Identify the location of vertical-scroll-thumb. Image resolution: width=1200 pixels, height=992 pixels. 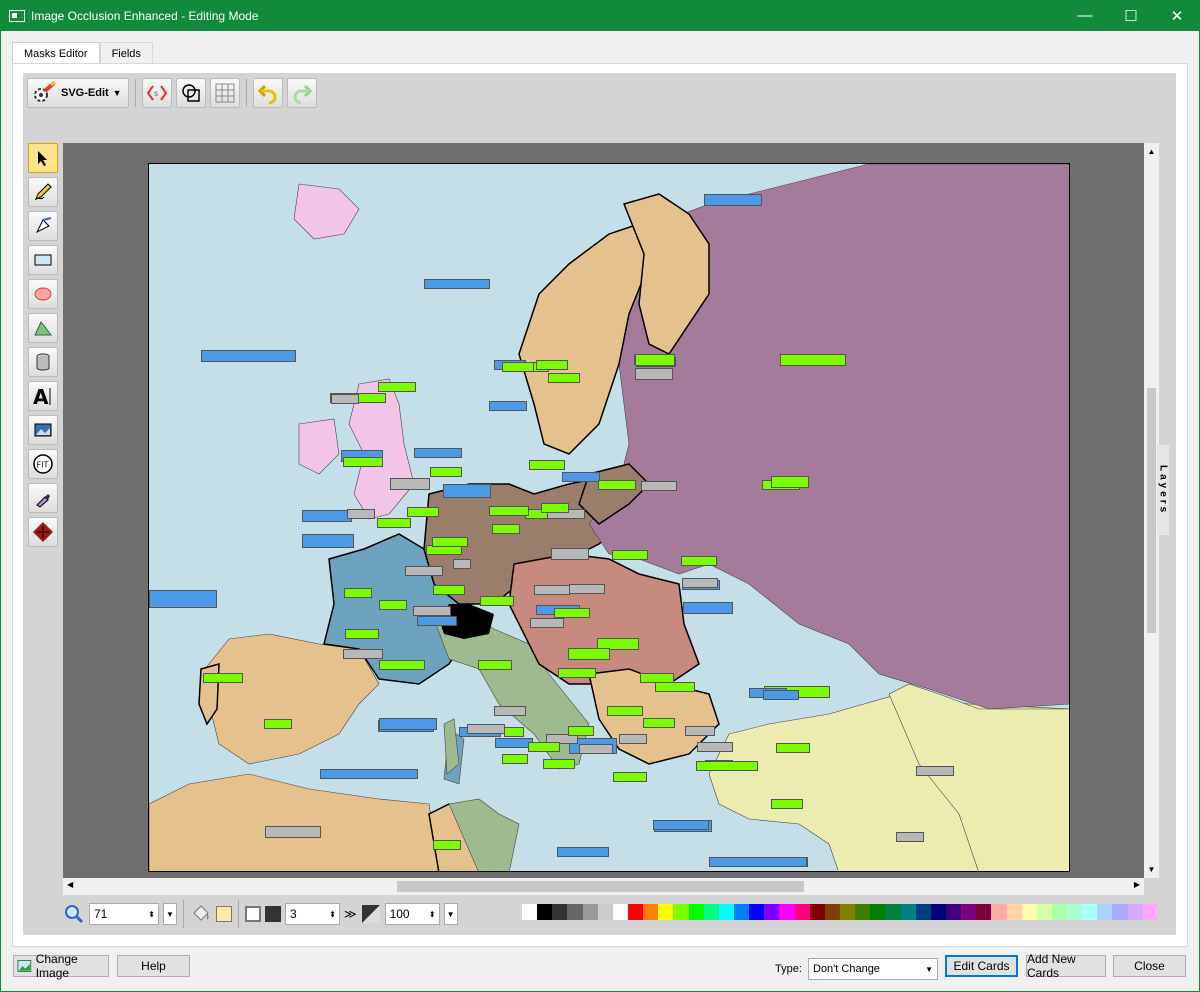
(1151, 510).